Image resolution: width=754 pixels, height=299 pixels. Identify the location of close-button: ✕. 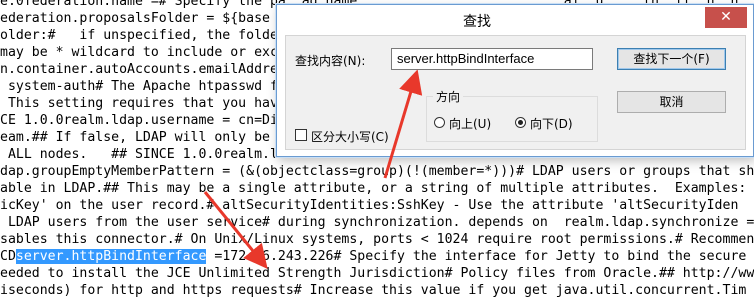
(726, 17).